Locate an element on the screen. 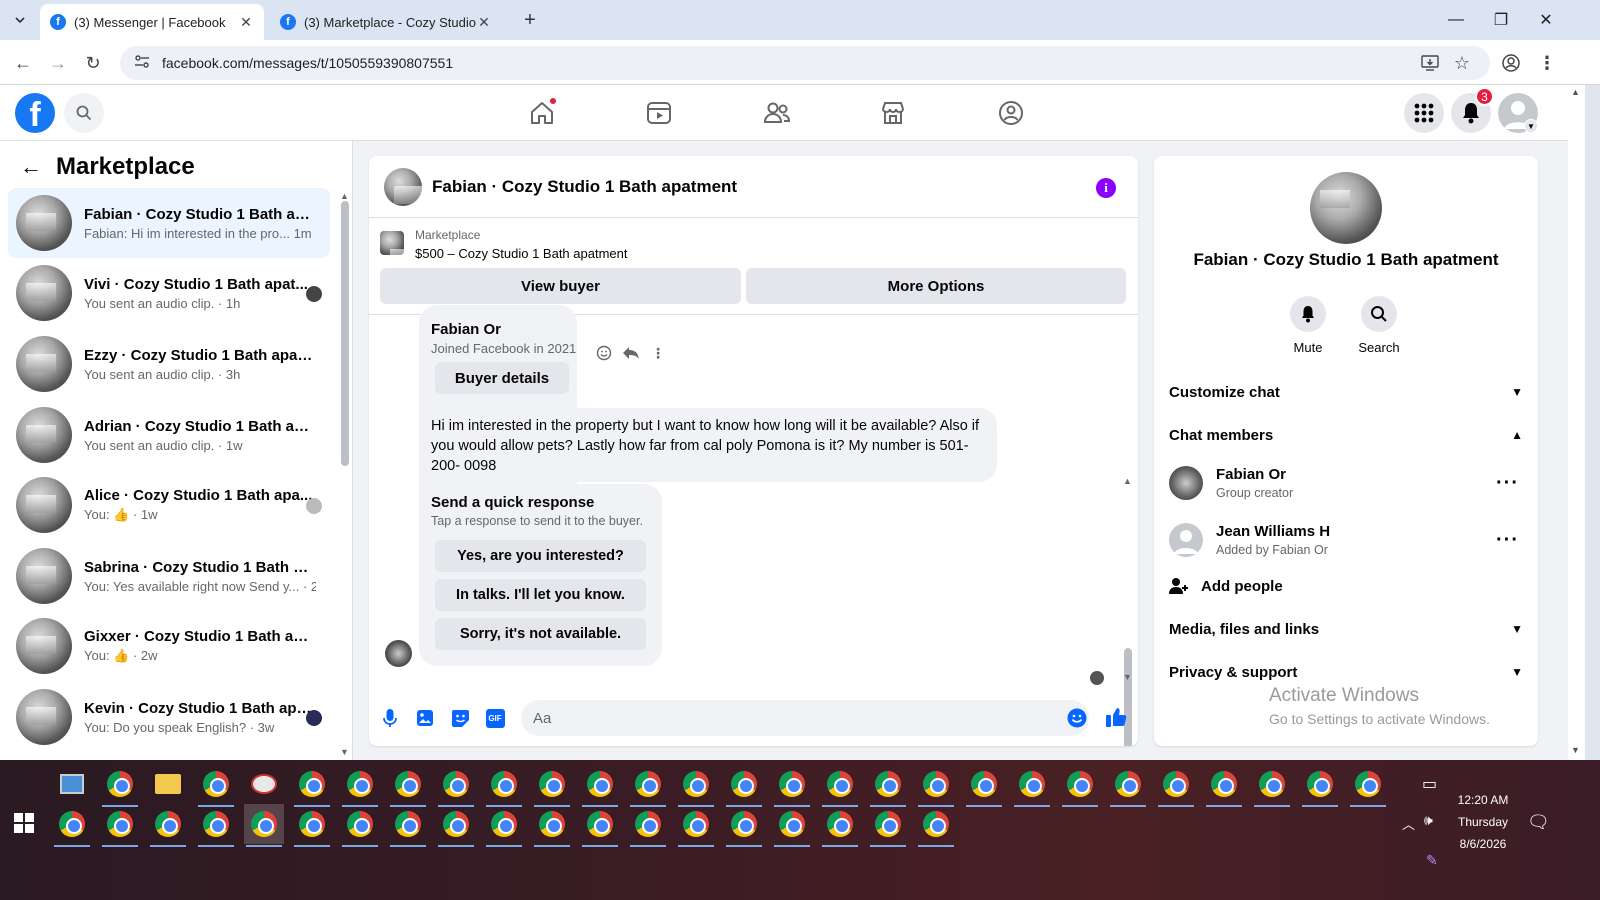 The image size is (1600, 900). profile-icon is located at coordinates (1511, 63).